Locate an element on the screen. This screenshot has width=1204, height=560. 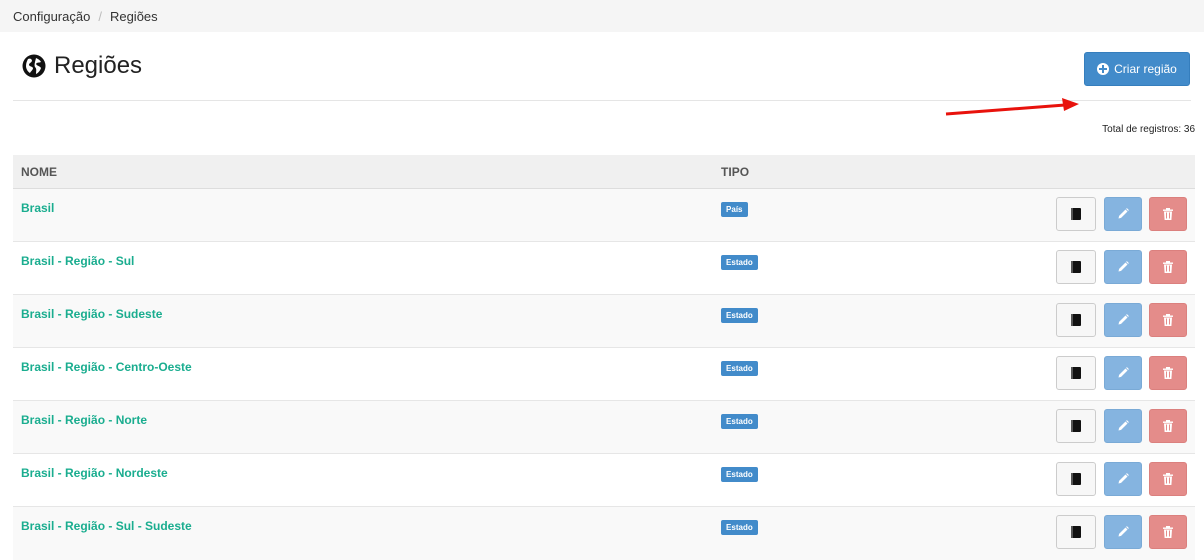
name-cell: Brasil - Região - Nordeste is located at coordinates (363, 480).